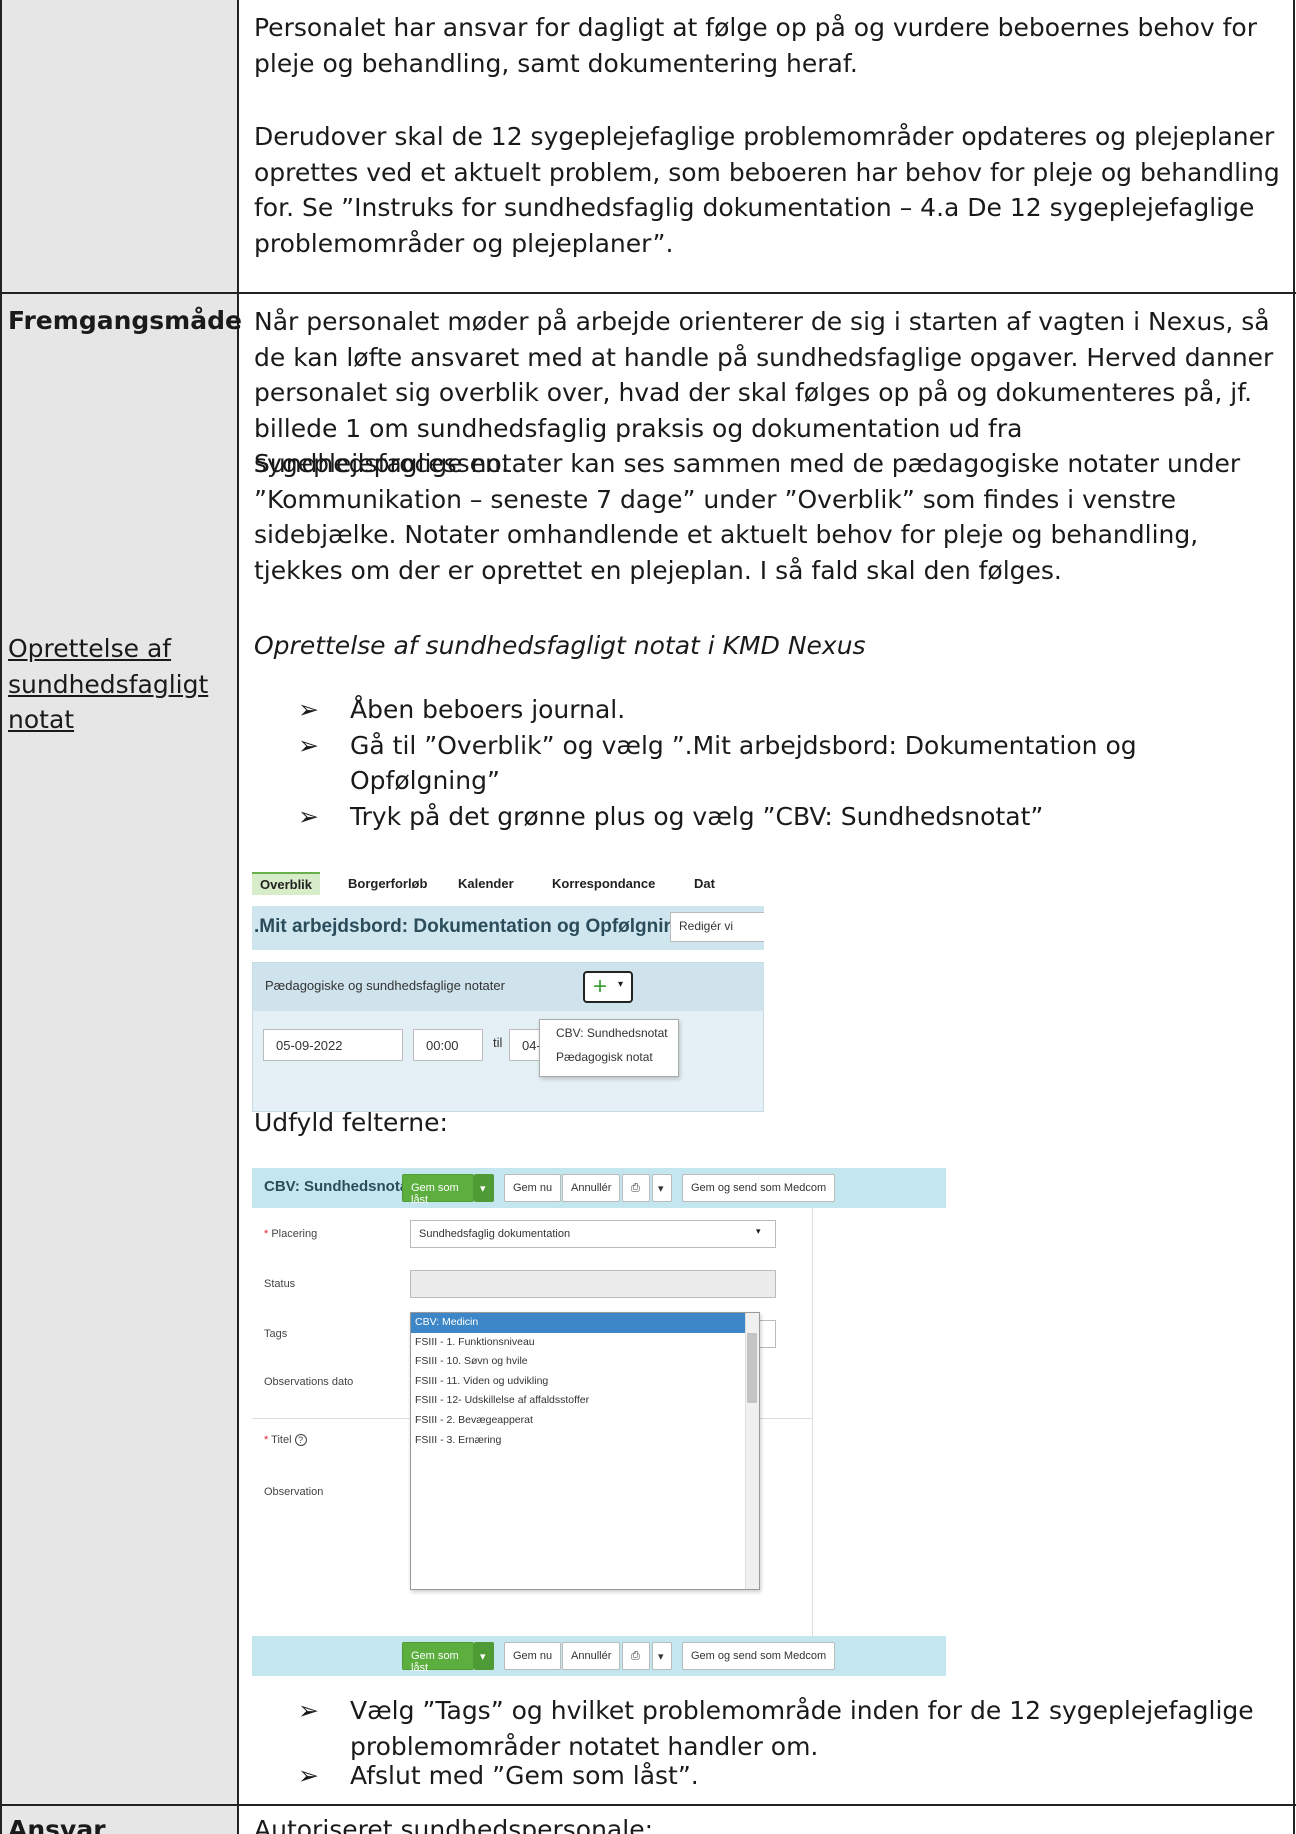 Image resolution: width=1296 pixels, height=1834 pixels. What do you see at coordinates (285, 1440) in the screenshot?
I see `titel-label: * Titel ?` at bounding box center [285, 1440].